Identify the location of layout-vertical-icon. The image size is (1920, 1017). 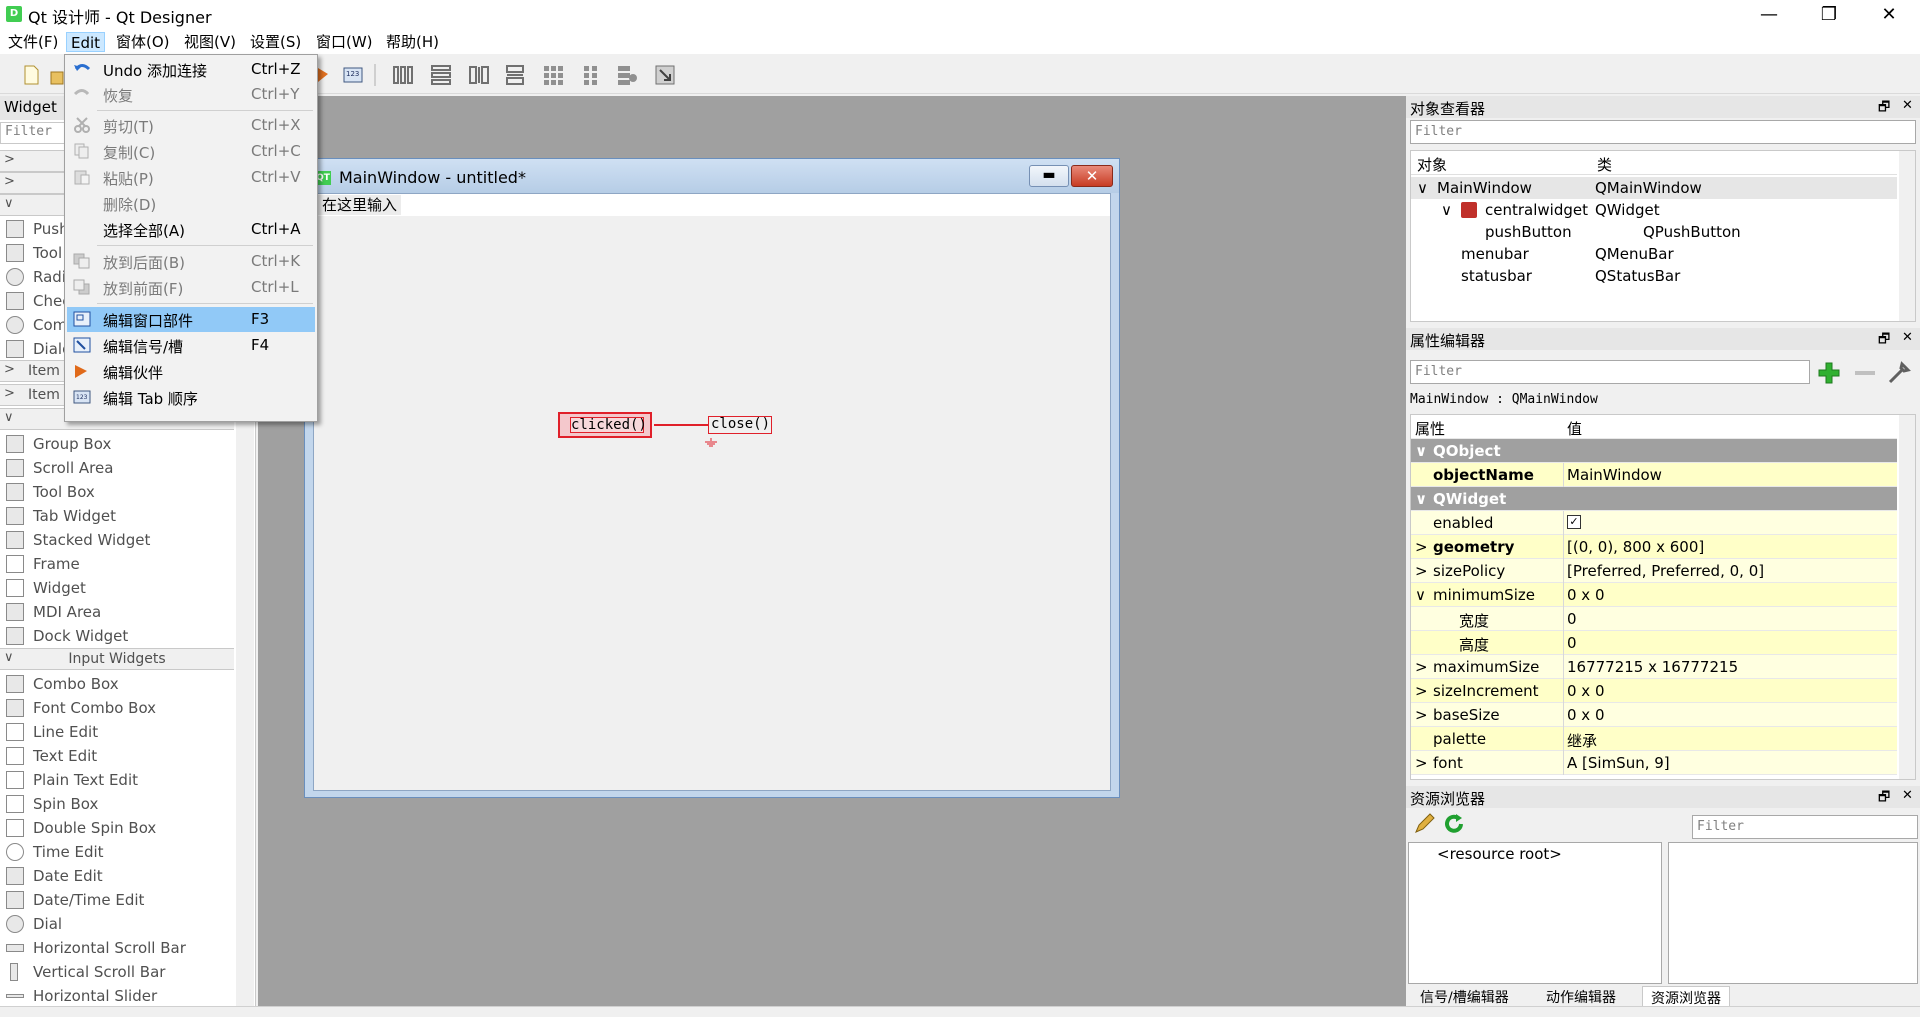
(441, 75).